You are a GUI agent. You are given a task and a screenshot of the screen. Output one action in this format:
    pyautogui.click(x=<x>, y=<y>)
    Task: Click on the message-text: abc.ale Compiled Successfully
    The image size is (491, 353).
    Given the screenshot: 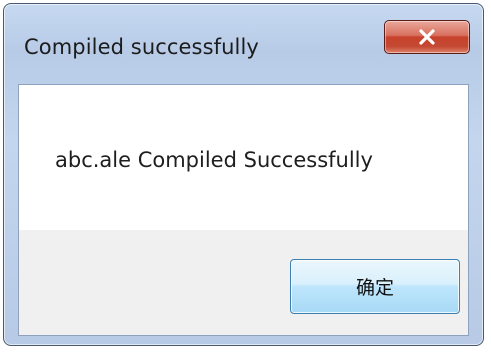 What is the action you would take?
    pyautogui.click(x=214, y=160)
    